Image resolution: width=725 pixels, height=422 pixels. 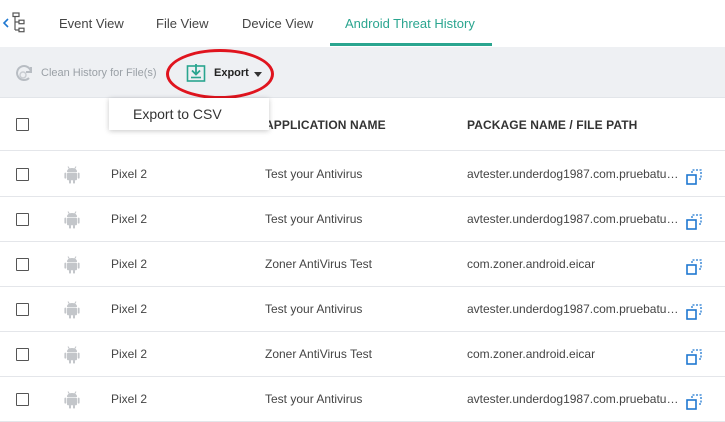 I want to click on active-tab-indicator, so click(x=411, y=44).